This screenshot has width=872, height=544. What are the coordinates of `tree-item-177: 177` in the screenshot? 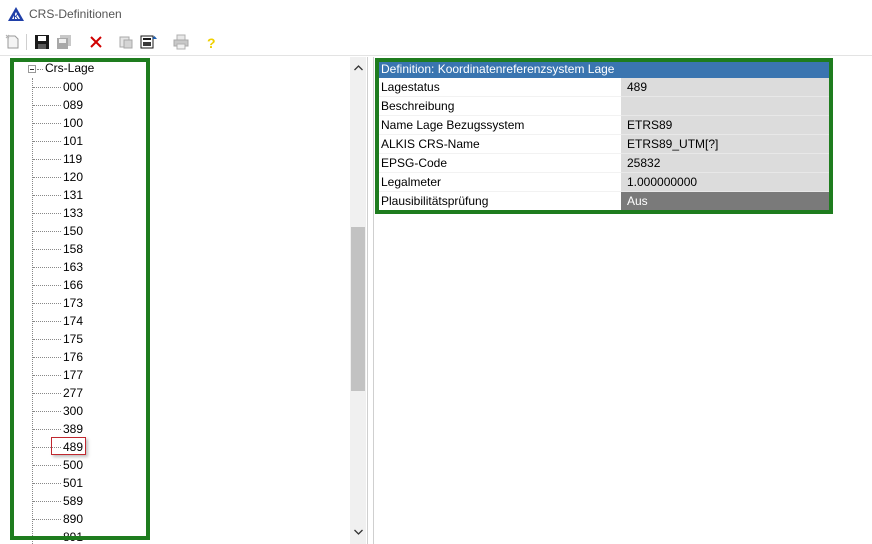 It's located at (93, 375).